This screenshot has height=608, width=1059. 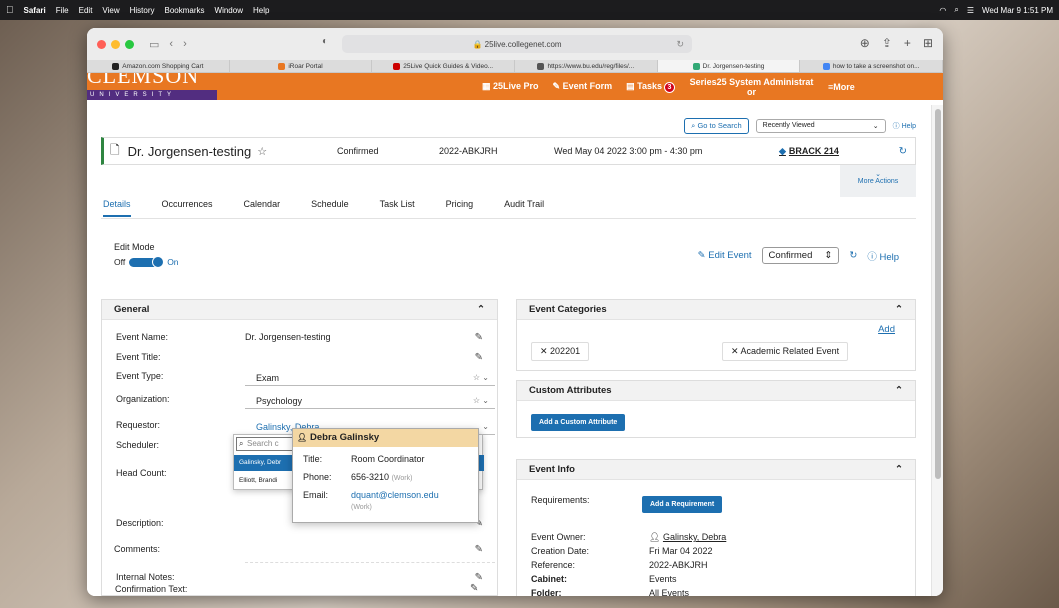 I want to click on menu-history: History, so click(x=142, y=10).